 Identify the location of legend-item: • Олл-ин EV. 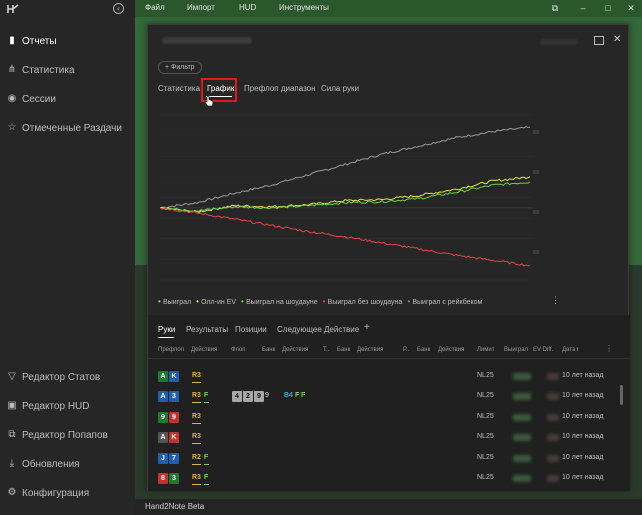
(216, 301).